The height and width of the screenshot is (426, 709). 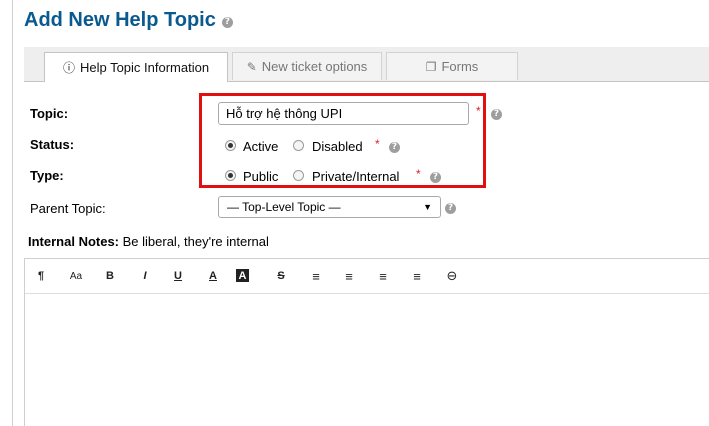 I want to click on dropdown-arrow-icon: ▼, so click(x=427, y=207).